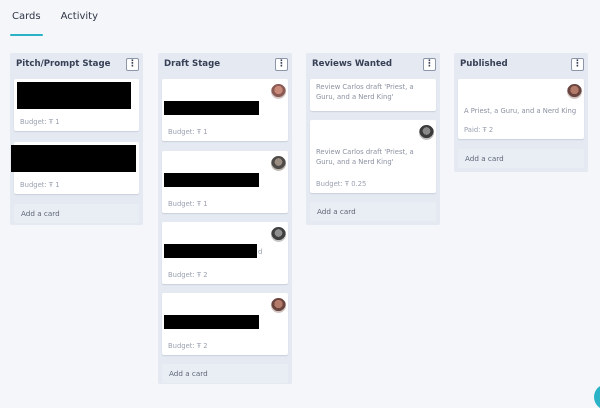 Image resolution: width=600 pixels, height=408 pixels. Describe the element at coordinates (55, 22) in the screenshot. I see `tab-bar: Cards Activity` at that location.